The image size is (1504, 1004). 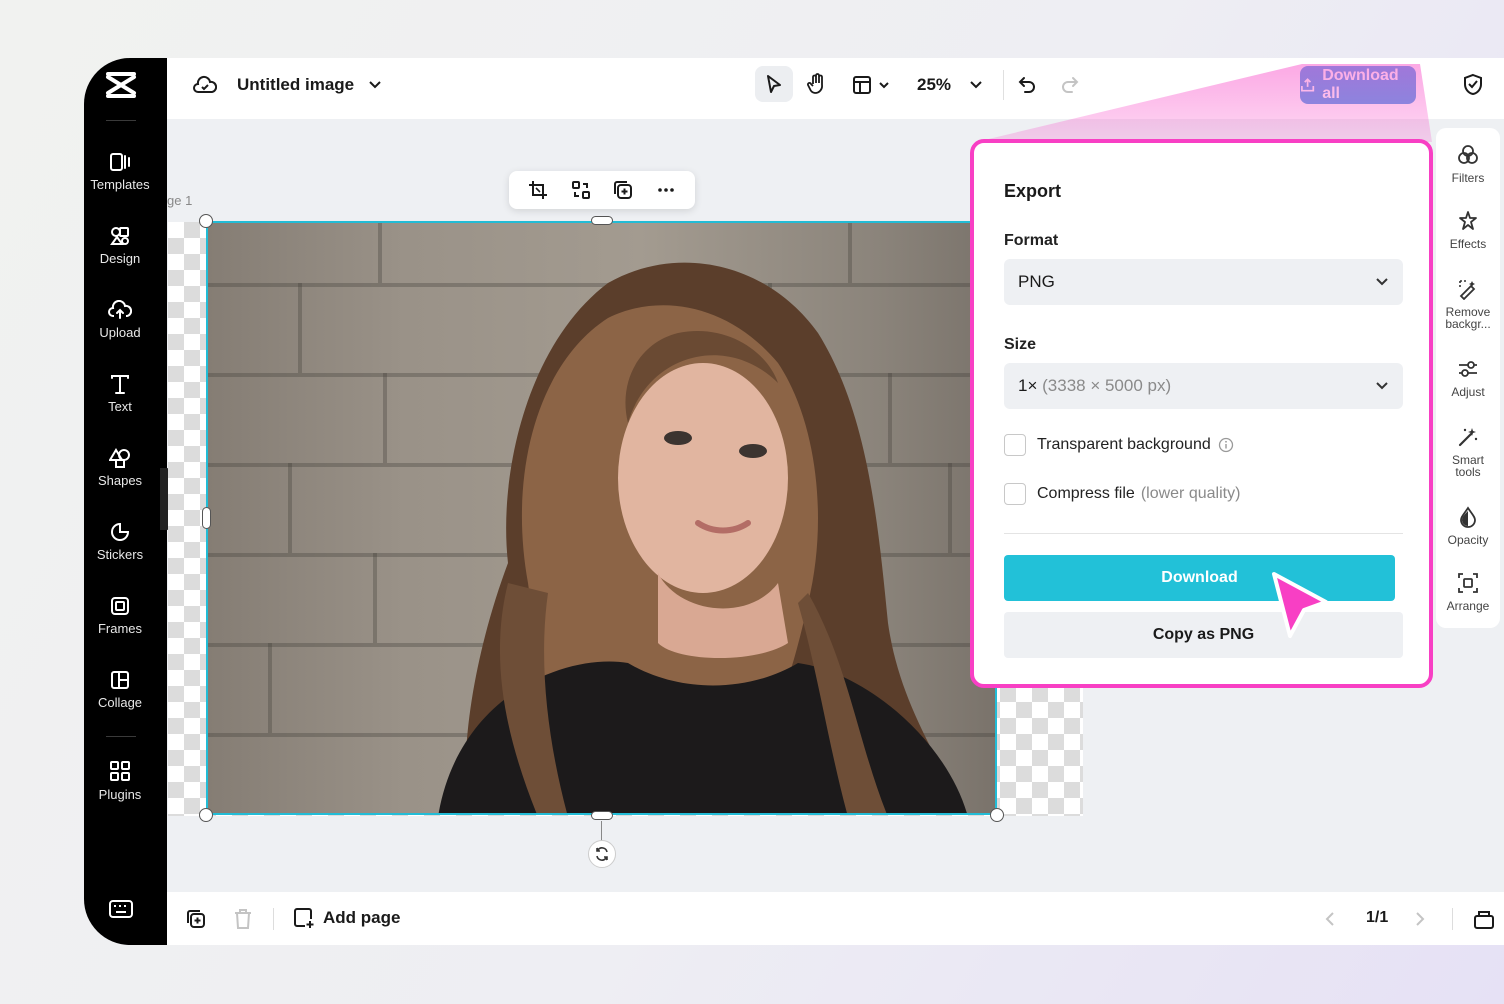 I want to click on tool-label: tools, so click(x=1468, y=472).